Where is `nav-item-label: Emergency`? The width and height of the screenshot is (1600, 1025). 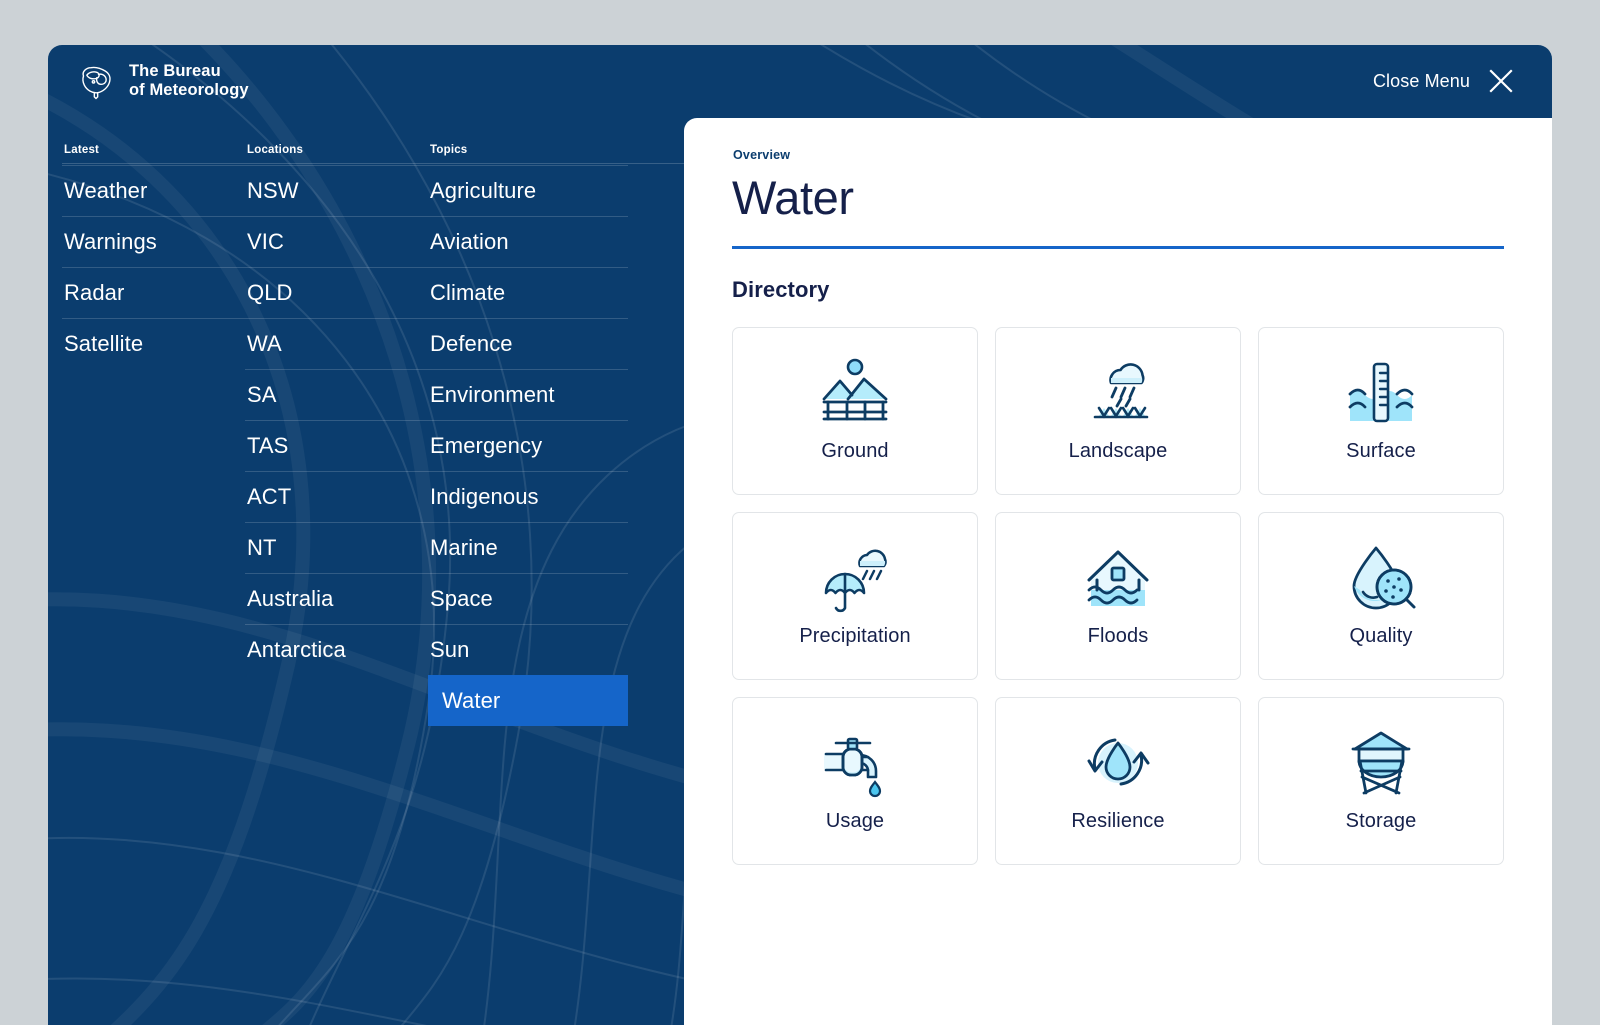
nav-item-label: Emergency is located at coordinates (486, 445).